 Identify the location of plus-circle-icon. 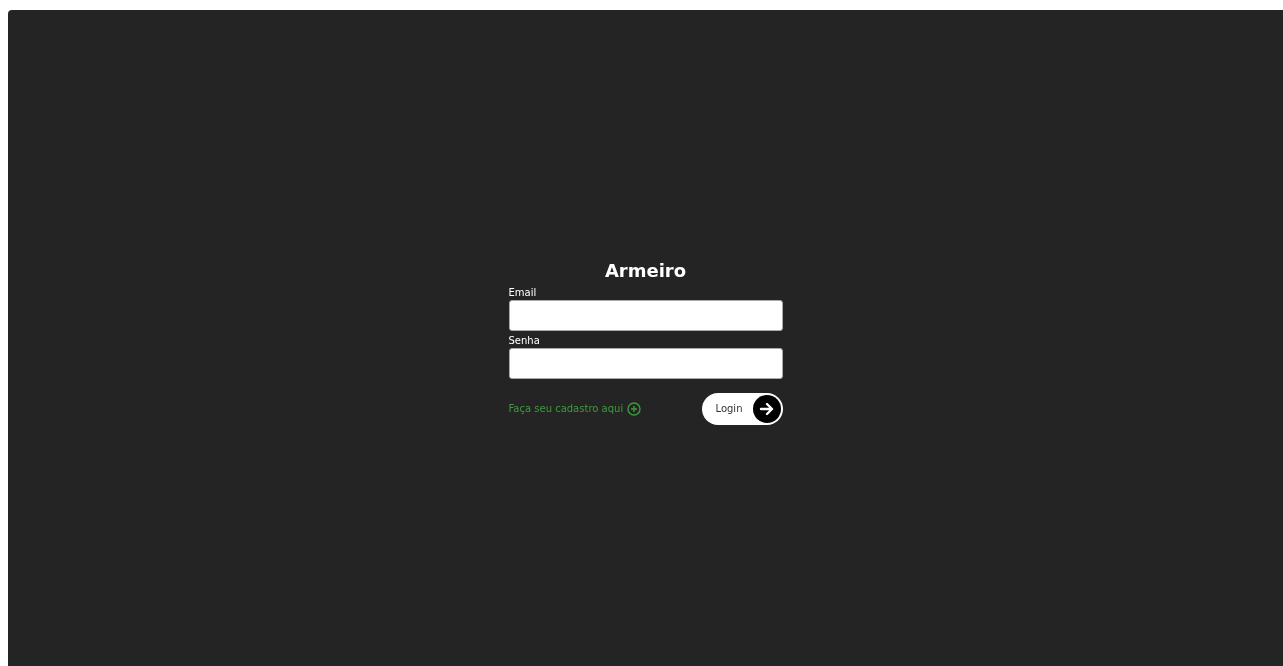
(634, 408).